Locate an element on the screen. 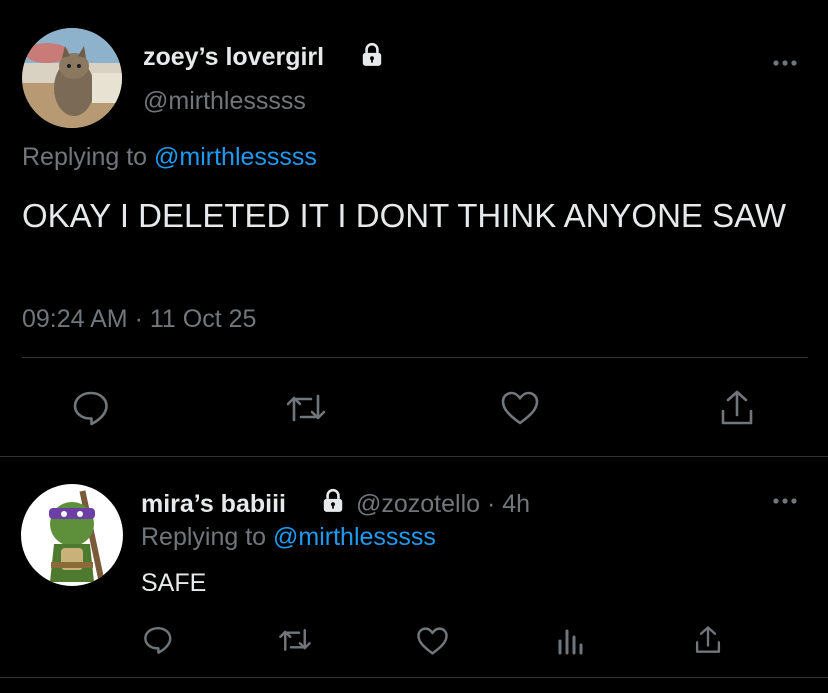 The width and height of the screenshot is (828, 693). reply-time: 4h is located at coordinates (516, 504).